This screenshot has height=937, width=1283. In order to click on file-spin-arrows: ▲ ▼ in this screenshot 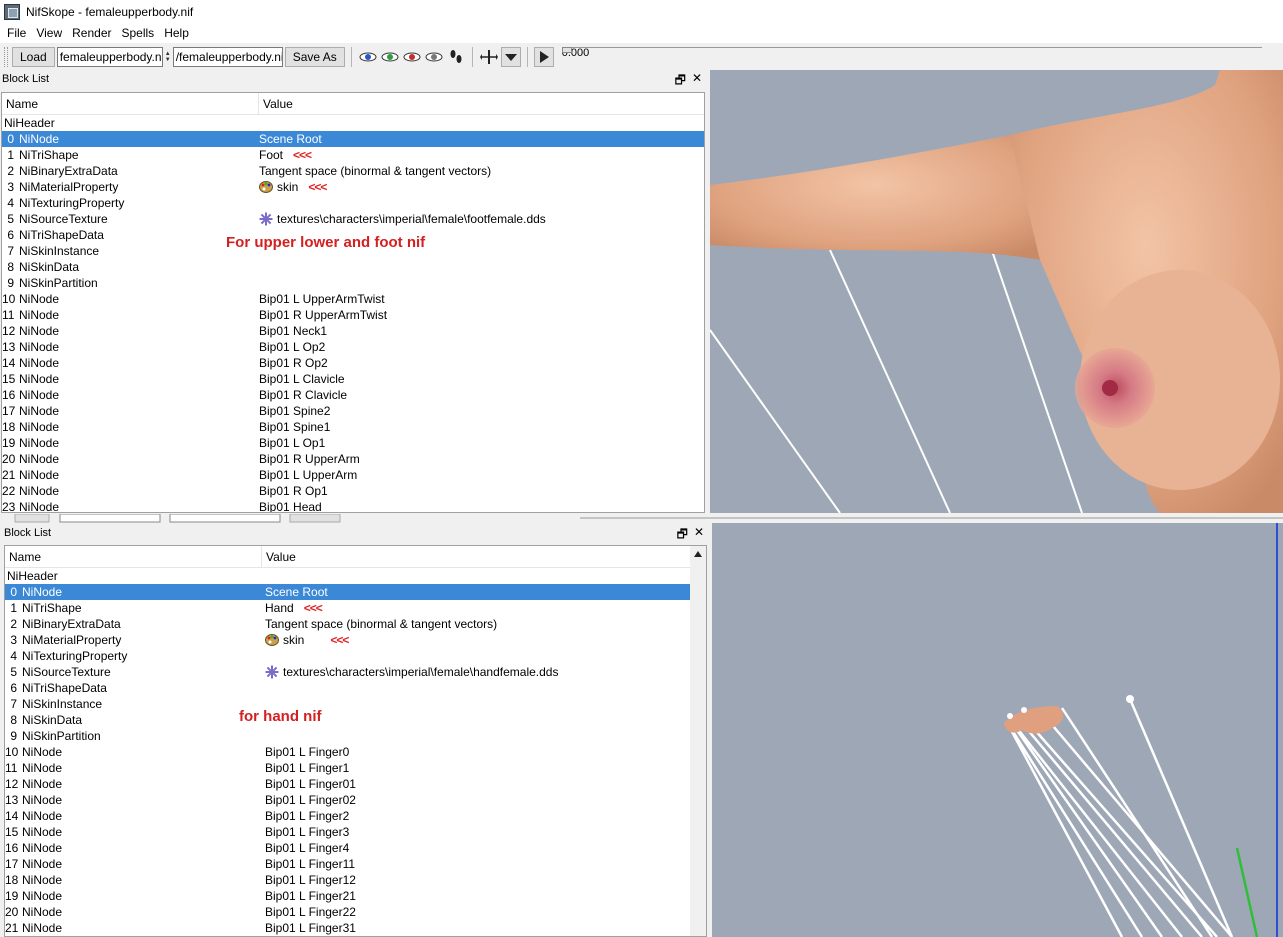, I will do `click(168, 57)`.